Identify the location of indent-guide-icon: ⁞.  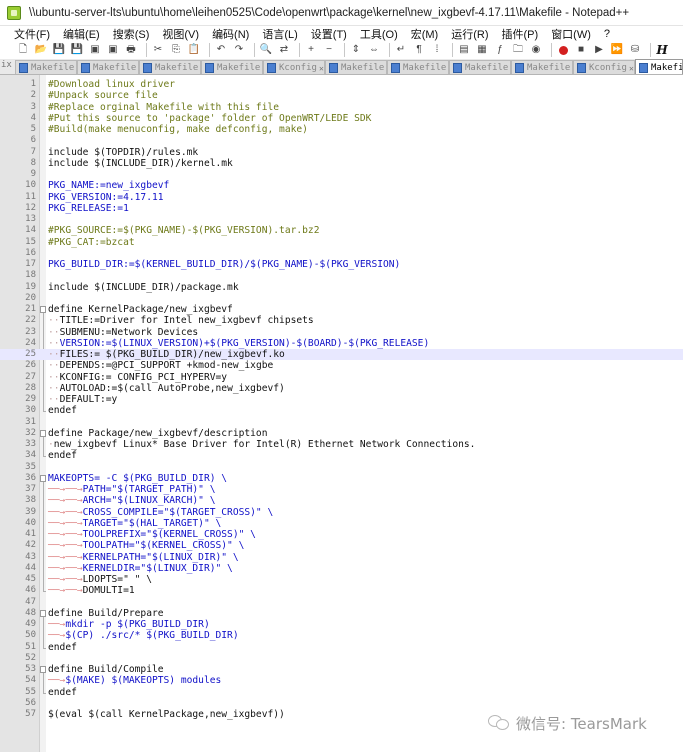
(437, 50).